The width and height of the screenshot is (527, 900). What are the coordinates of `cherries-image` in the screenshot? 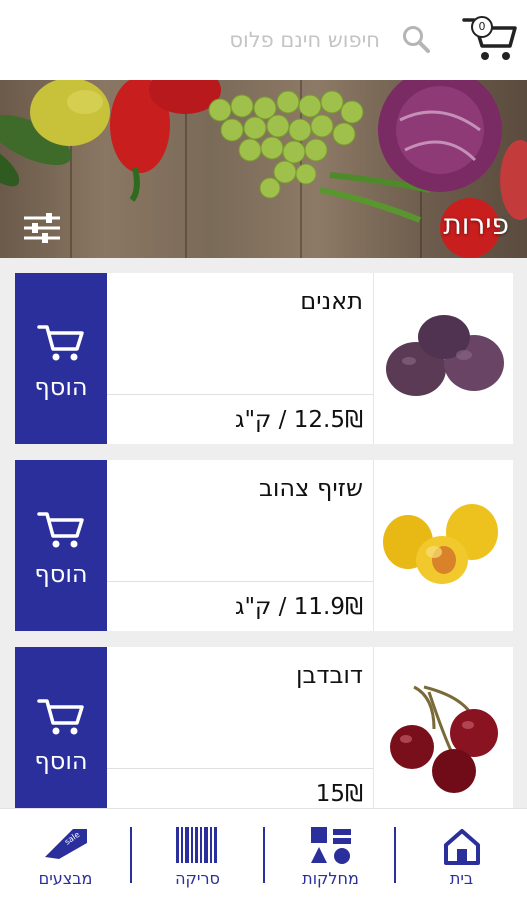 It's located at (444, 739).